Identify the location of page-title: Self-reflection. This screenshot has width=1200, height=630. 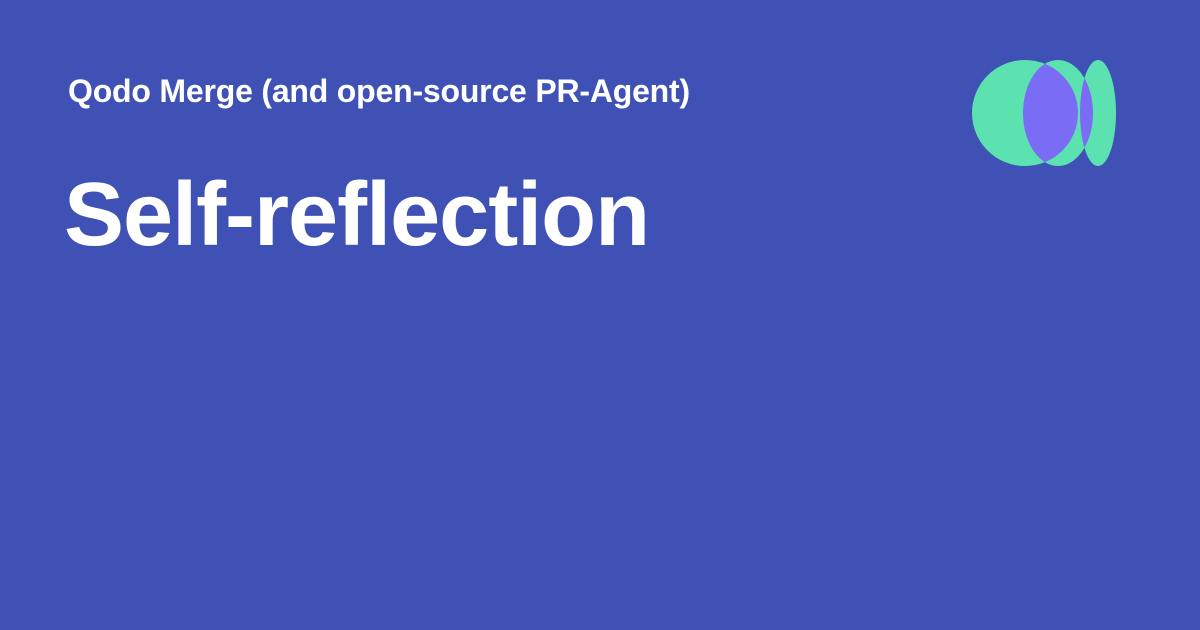
(357, 215).